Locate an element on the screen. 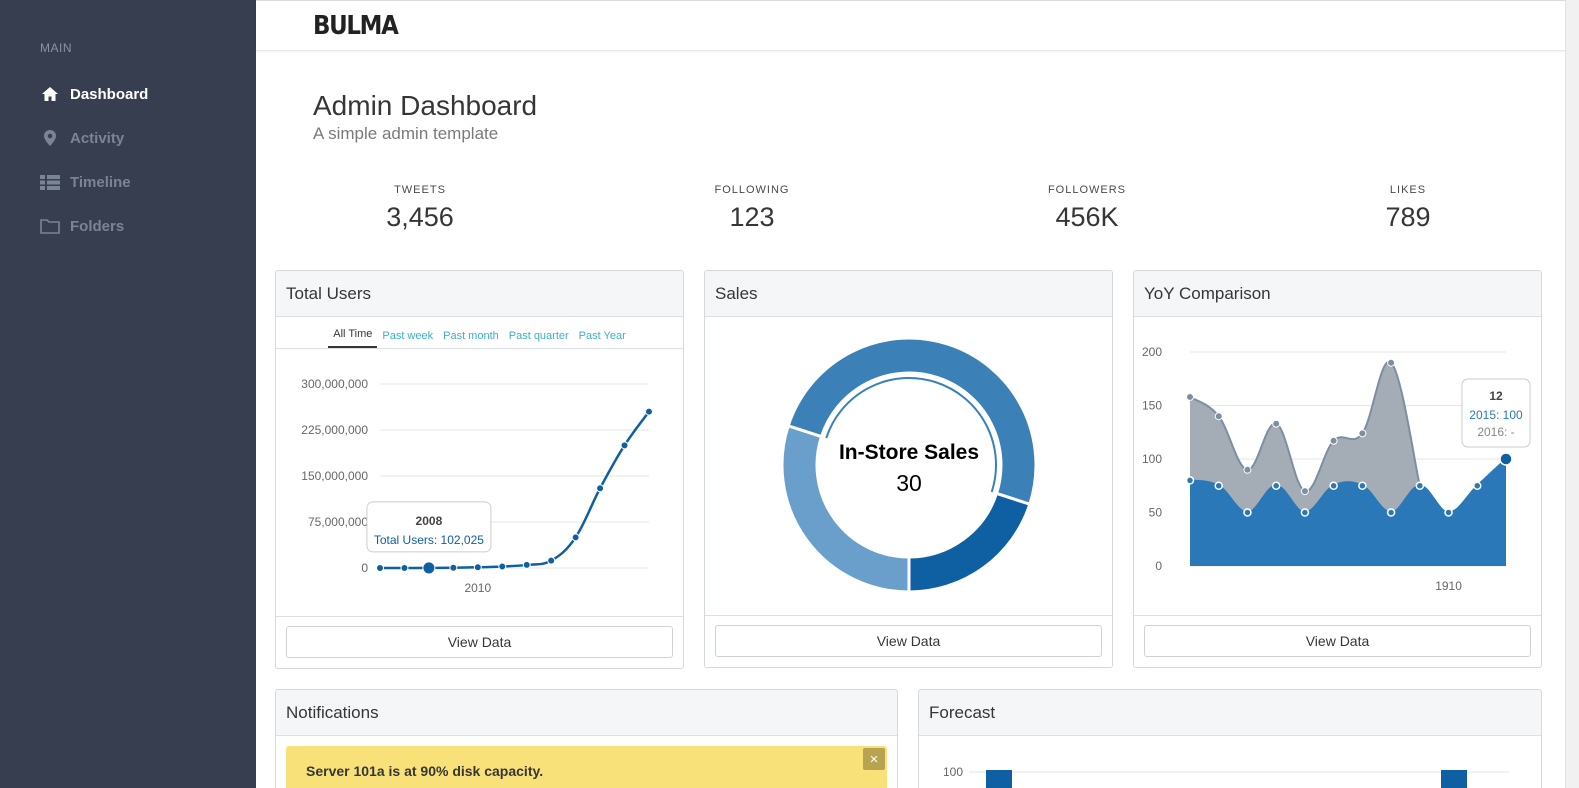 The height and width of the screenshot is (788, 1579). card-title: Total Users is located at coordinates (479, 294).